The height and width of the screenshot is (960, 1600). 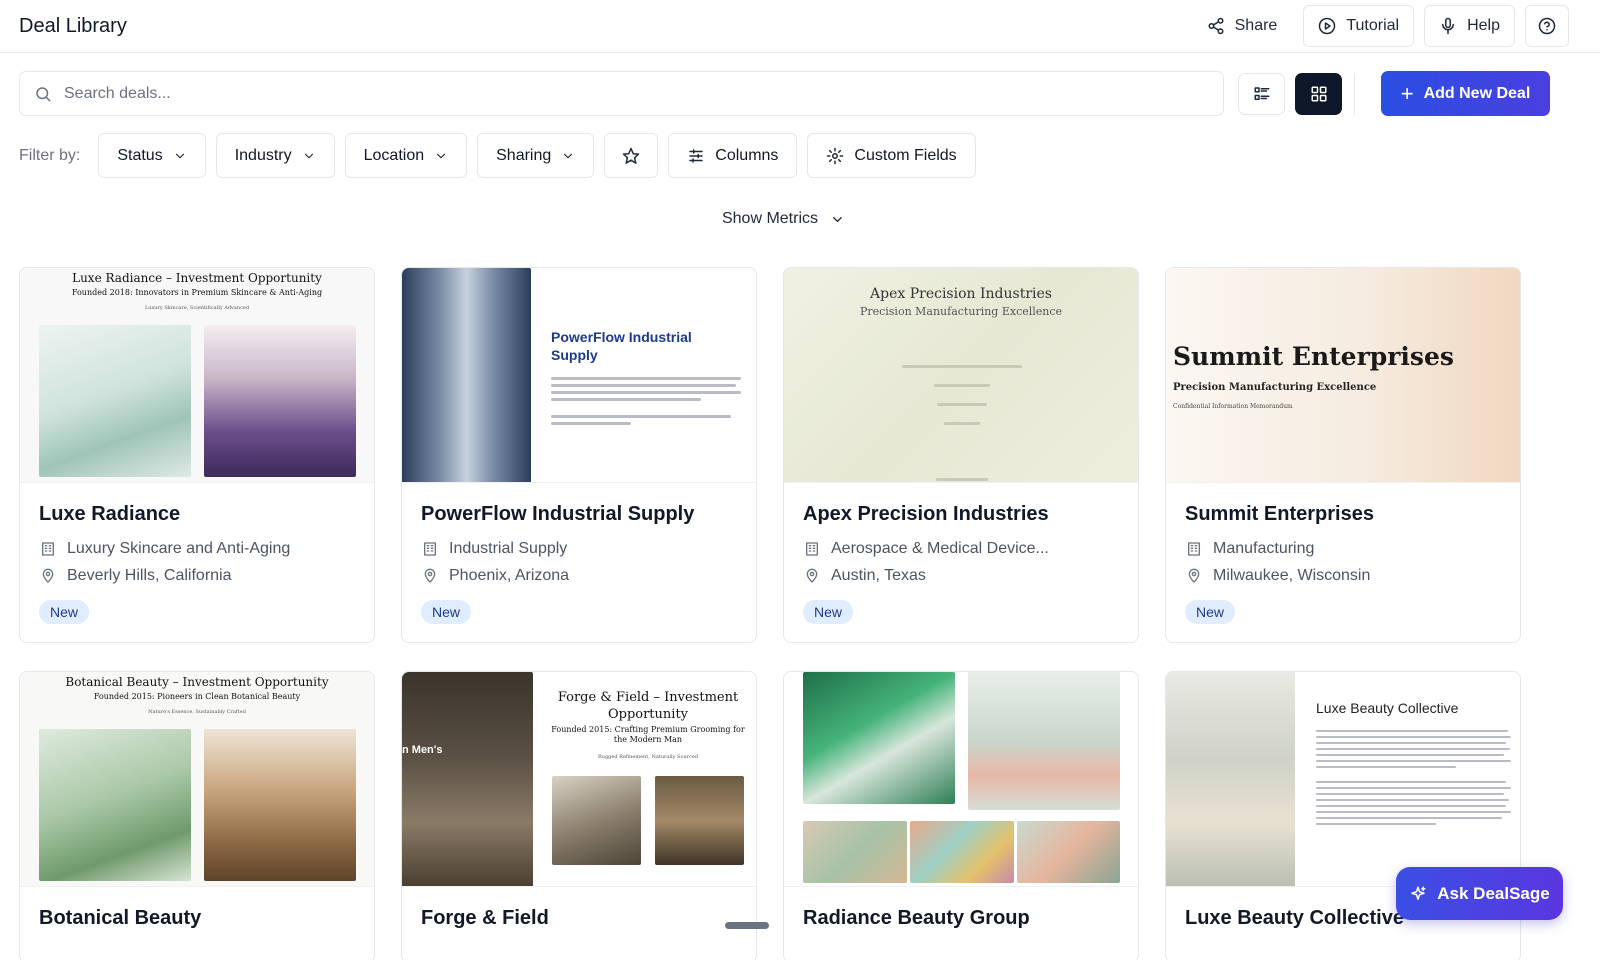 What do you see at coordinates (110, 514) in the screenshot?
I see `deal-name: Luxe Radiance` at bounding box center [110, 514].